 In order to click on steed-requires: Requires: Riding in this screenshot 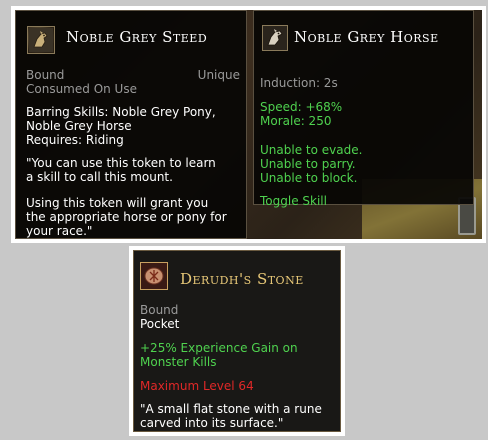, I will do `click(75, 140)`.